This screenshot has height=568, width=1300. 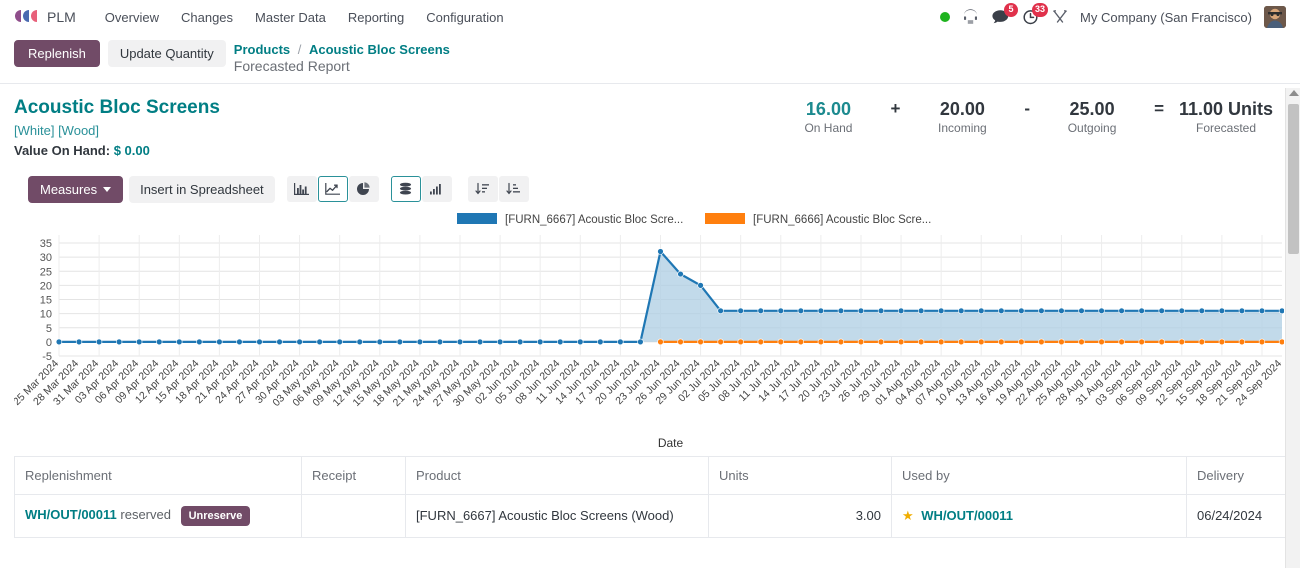 What do you see at coordinates (908, 515) in the screenshot?
I see `star-icon: ★` at bounding box center [908, 515].